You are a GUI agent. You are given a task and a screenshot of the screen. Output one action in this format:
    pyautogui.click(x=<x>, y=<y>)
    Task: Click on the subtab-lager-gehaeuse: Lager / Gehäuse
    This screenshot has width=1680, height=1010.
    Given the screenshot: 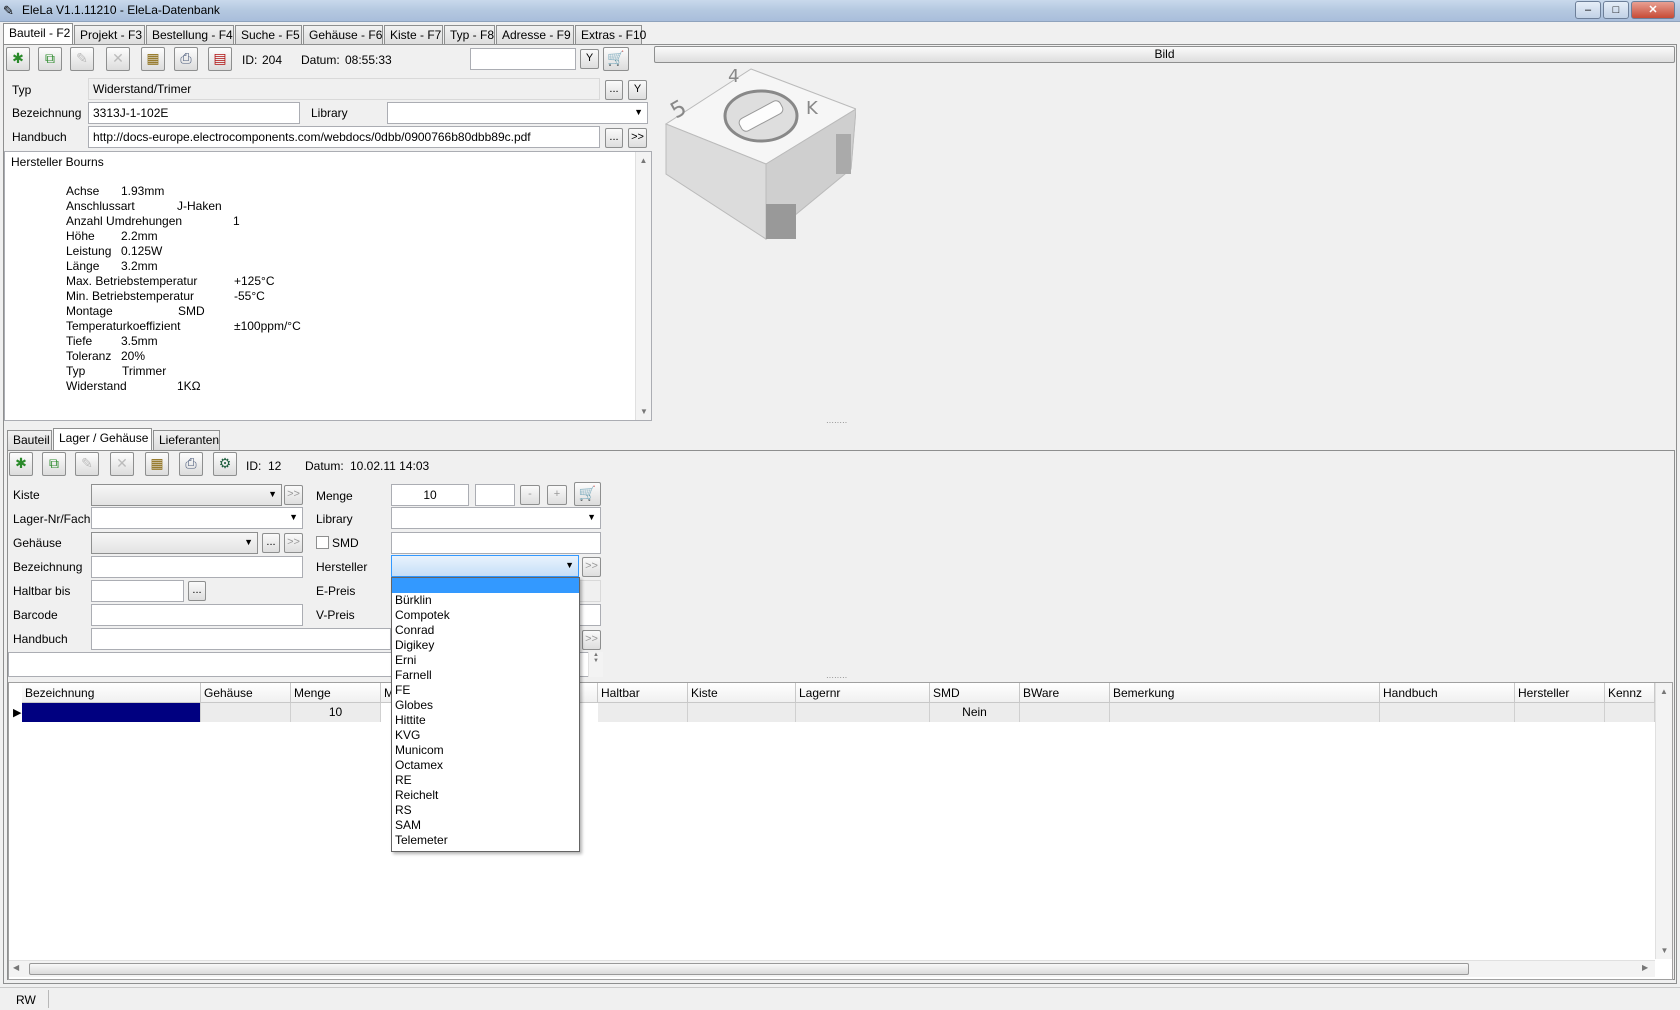 What is the action you would take?
    pyautogui.click(x=102, y=439)
    